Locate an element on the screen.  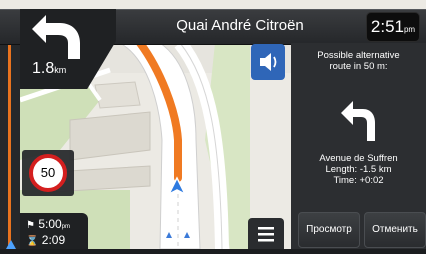
menu-button is located at coordinates (266, 233).